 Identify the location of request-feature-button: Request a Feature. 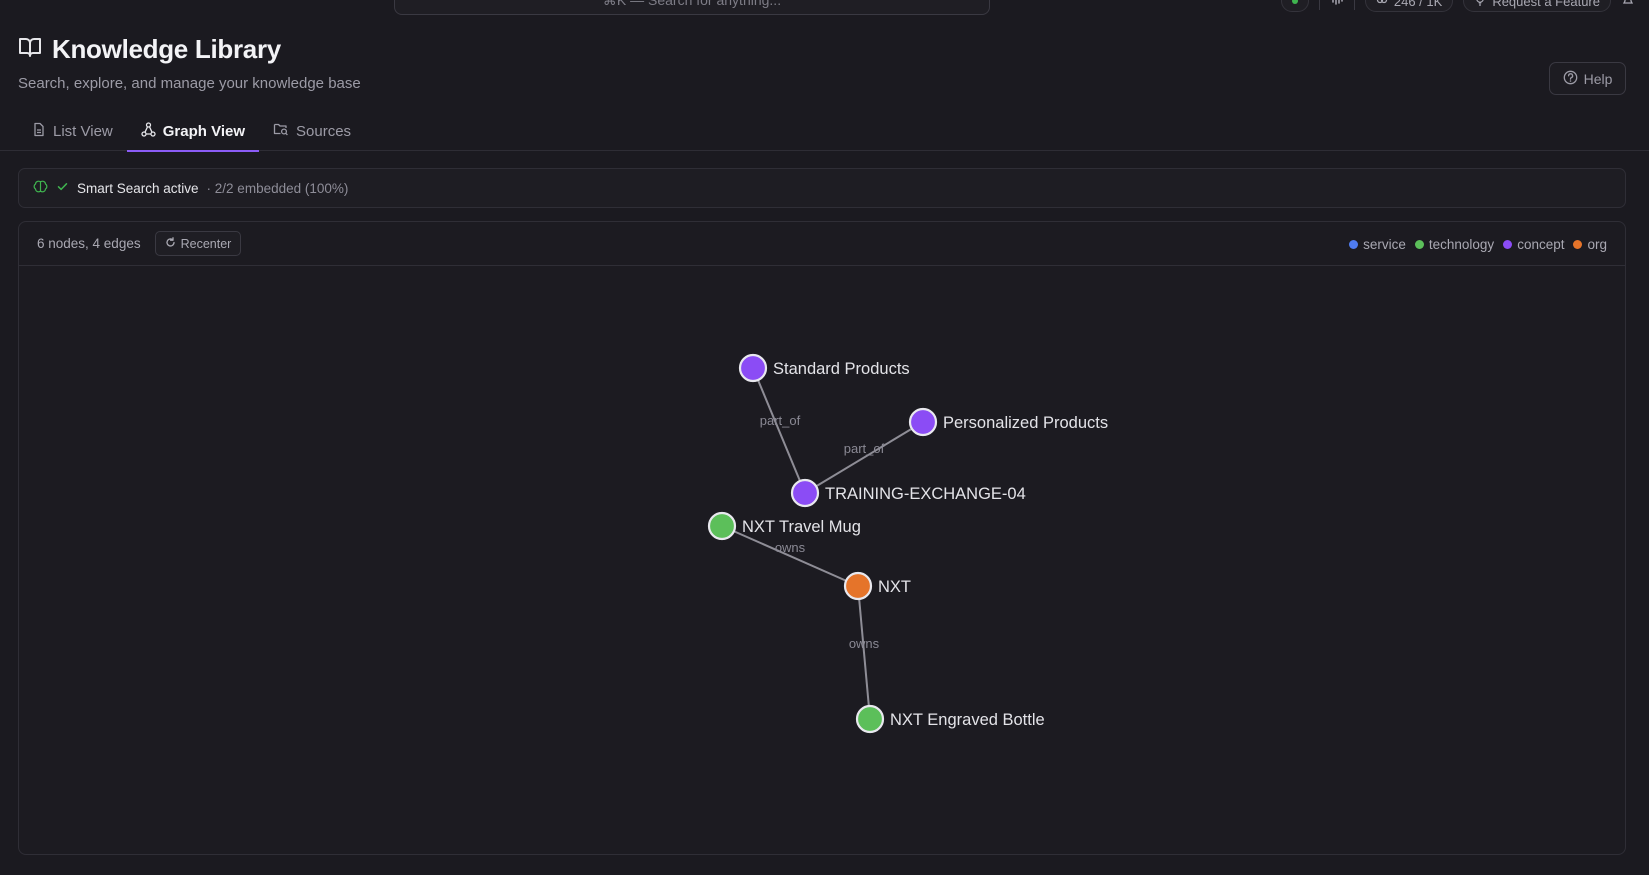
(1537, 6).